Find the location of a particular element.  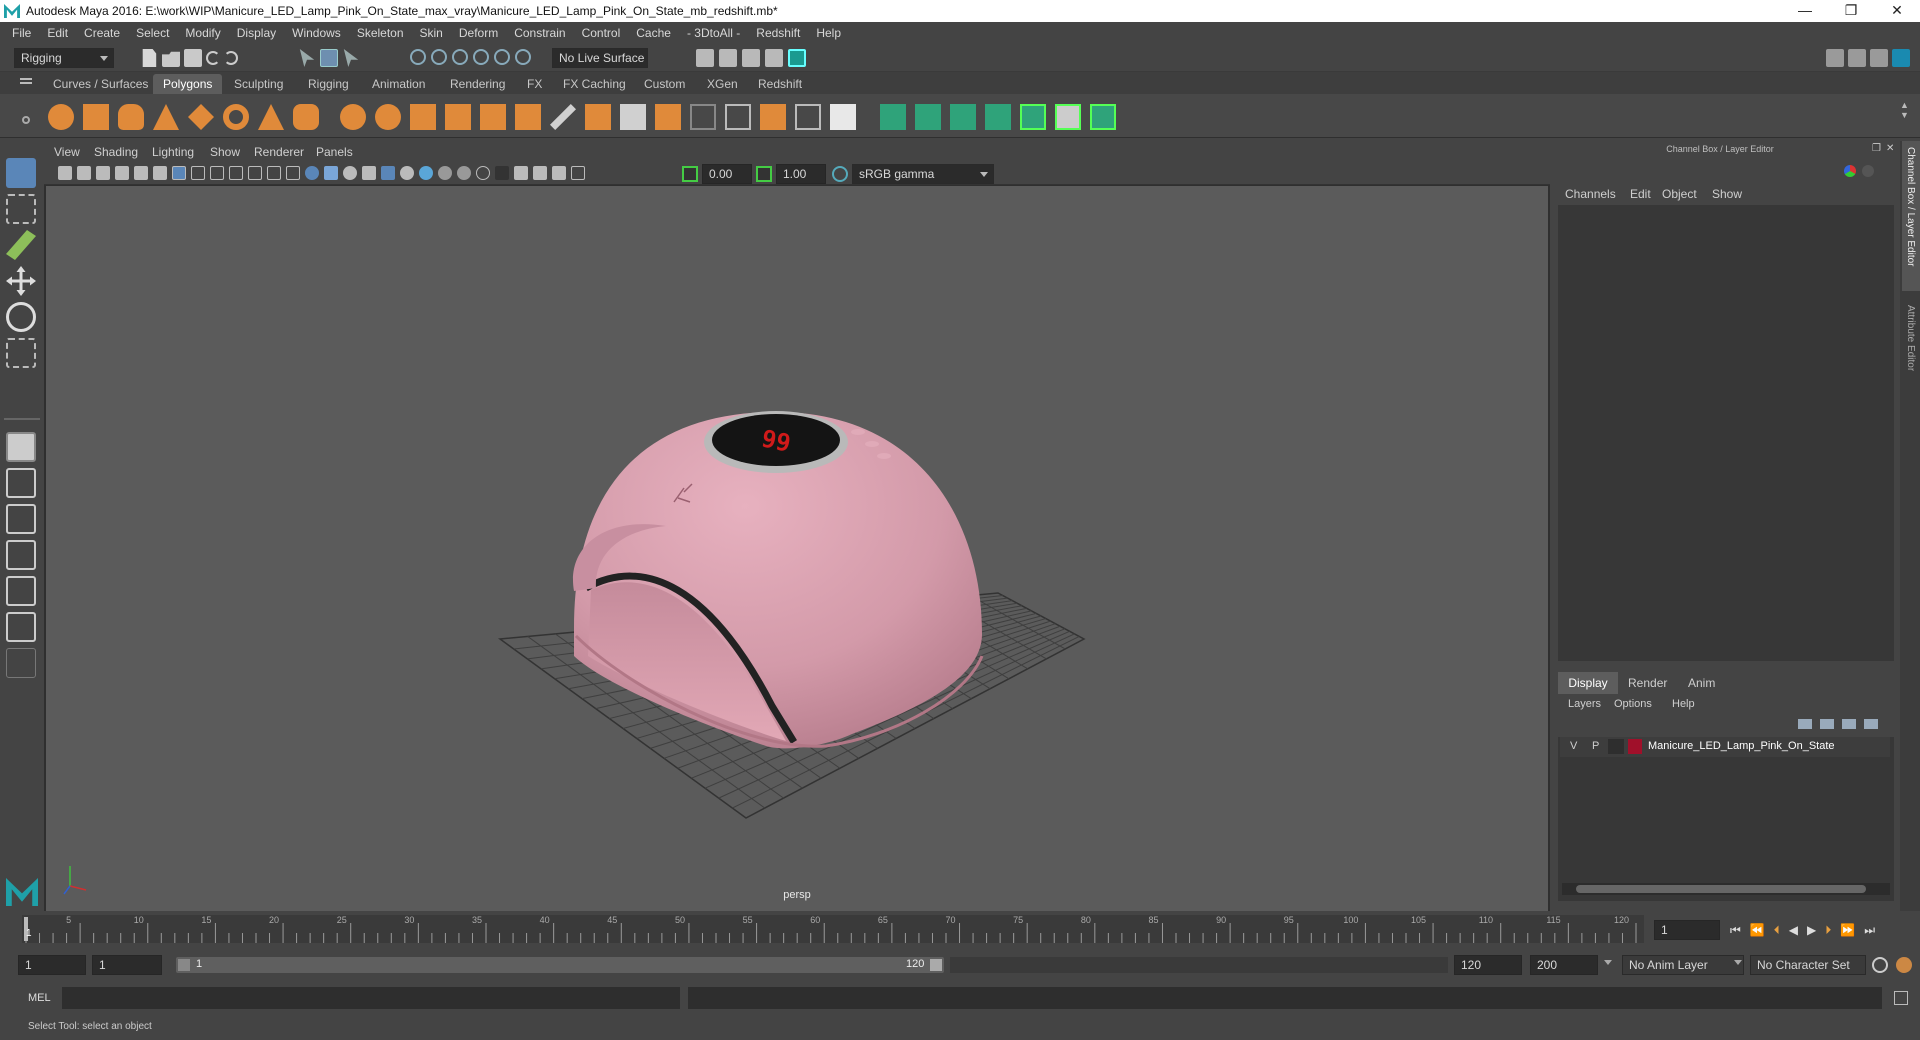

viewport-menu-renderer: Renderer is located at coordinates (279, 152).